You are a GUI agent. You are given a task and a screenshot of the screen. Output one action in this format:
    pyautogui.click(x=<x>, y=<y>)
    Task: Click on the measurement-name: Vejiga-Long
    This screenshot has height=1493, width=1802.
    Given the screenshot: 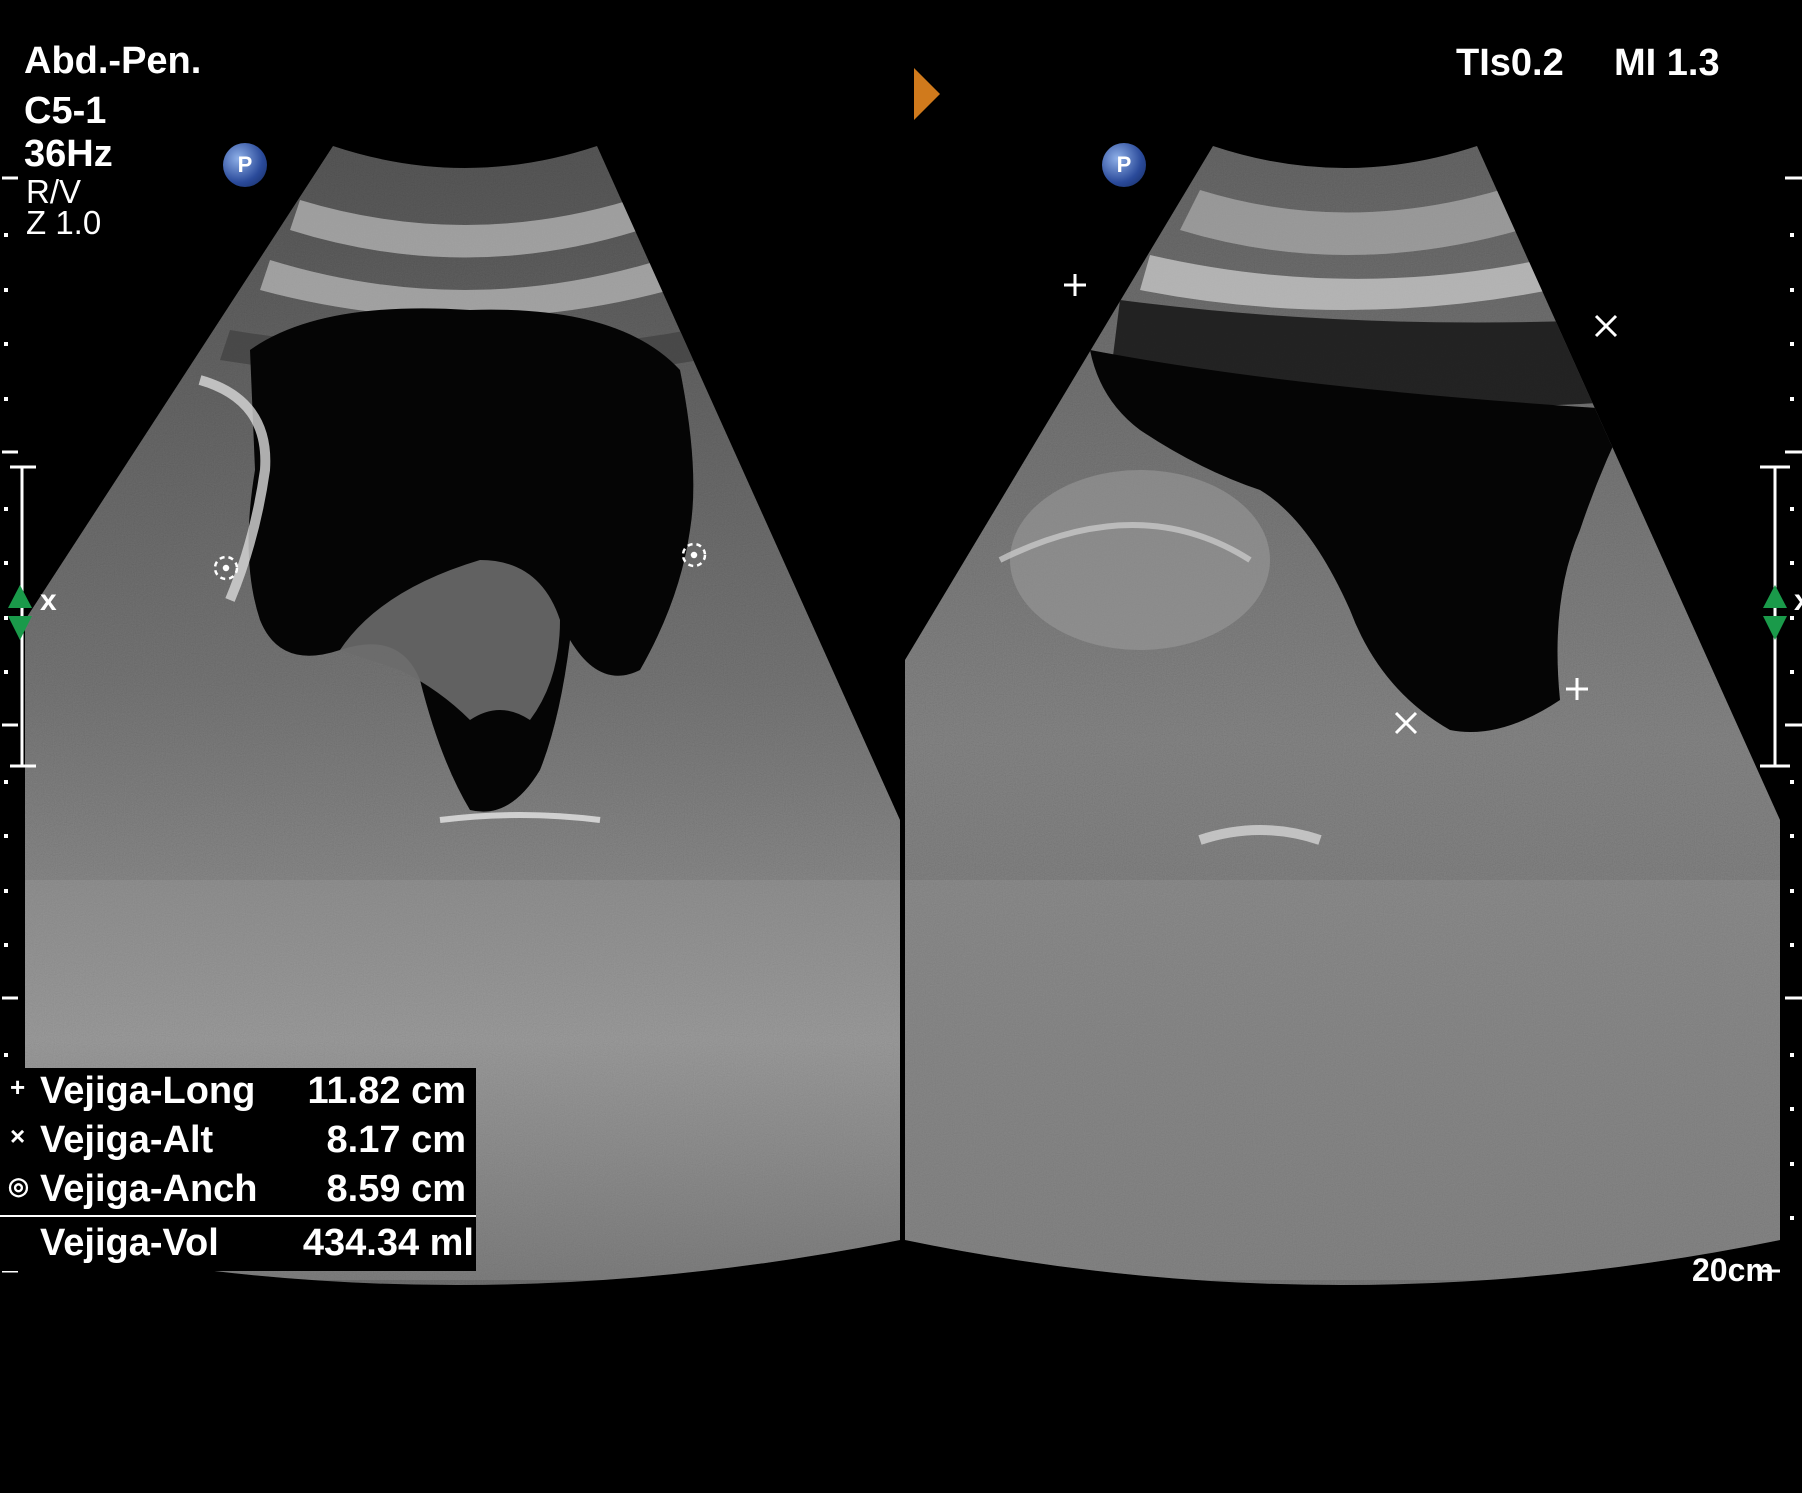 What is the action you would take?
    pyautogui.click(x=148, y=1091)
    